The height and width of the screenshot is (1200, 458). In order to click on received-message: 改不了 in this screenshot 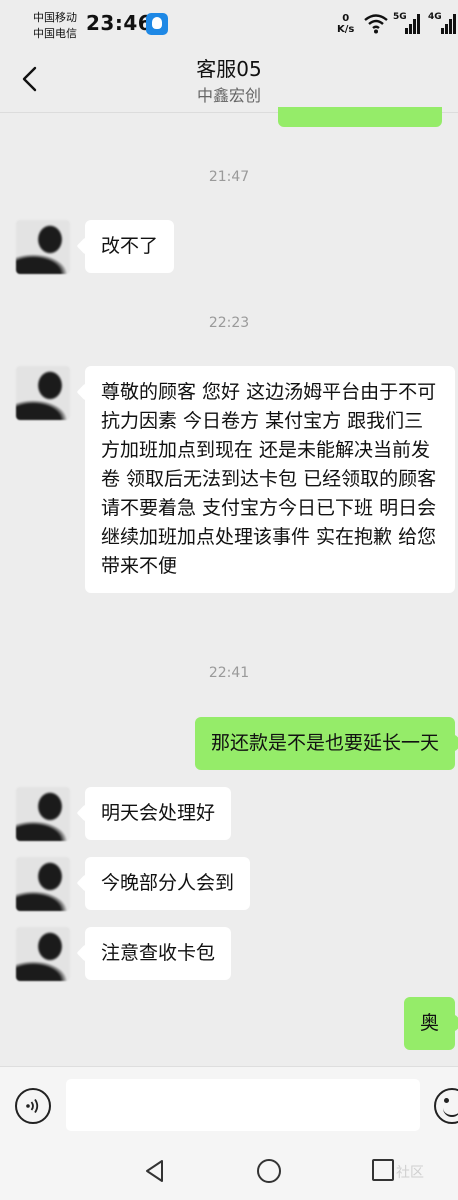, I will do `click(130, 246)`.